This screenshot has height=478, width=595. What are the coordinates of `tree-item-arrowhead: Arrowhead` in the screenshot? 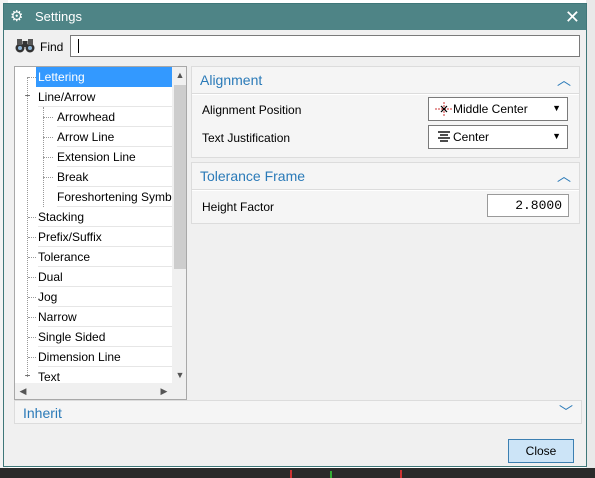 It's located at (107, 117).